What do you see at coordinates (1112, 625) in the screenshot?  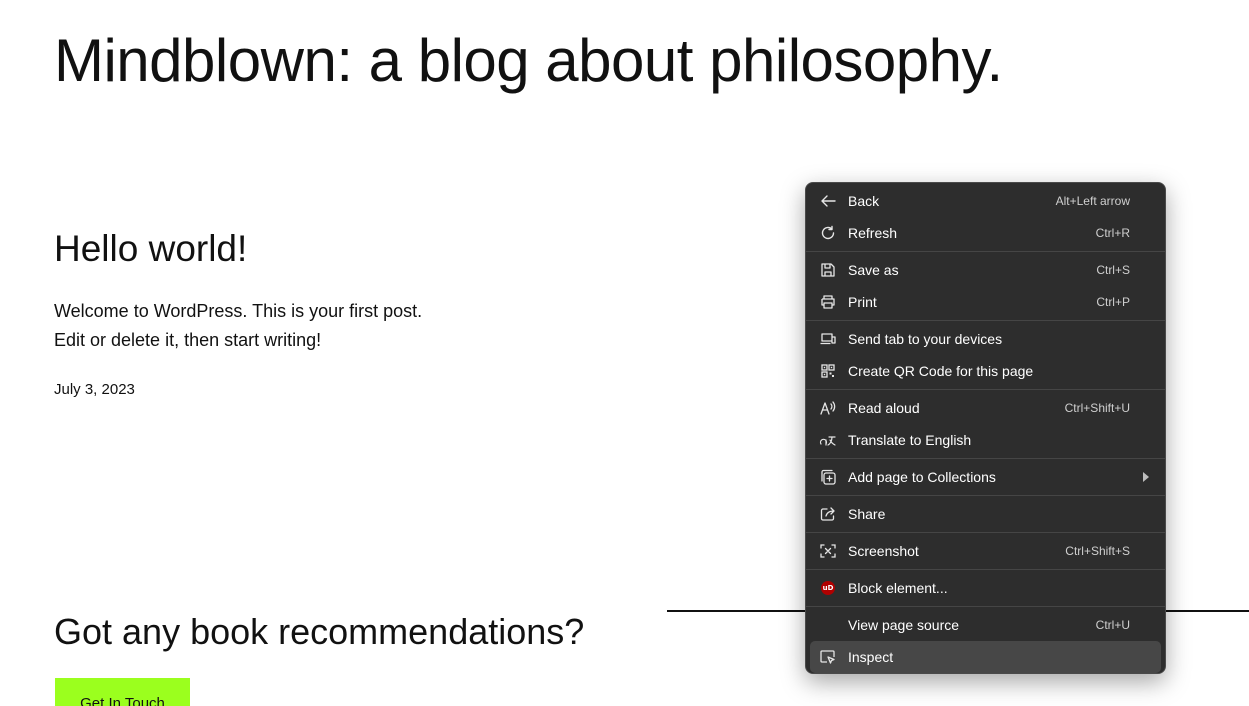 I see `menu-item-shortcut: Ctrl+U` at bounding box center [1112, 625].